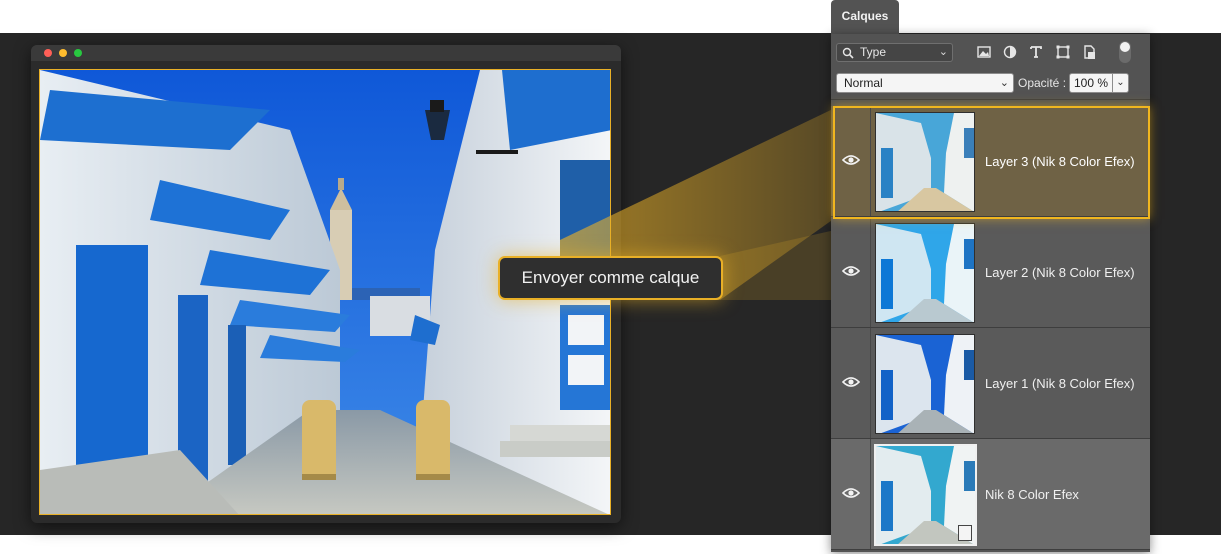  What do you see at coordinates (925, 83) in the screenshot?
I see `blend-mode-dropdown: Normal ⌄` at bounding box center [925, 83].